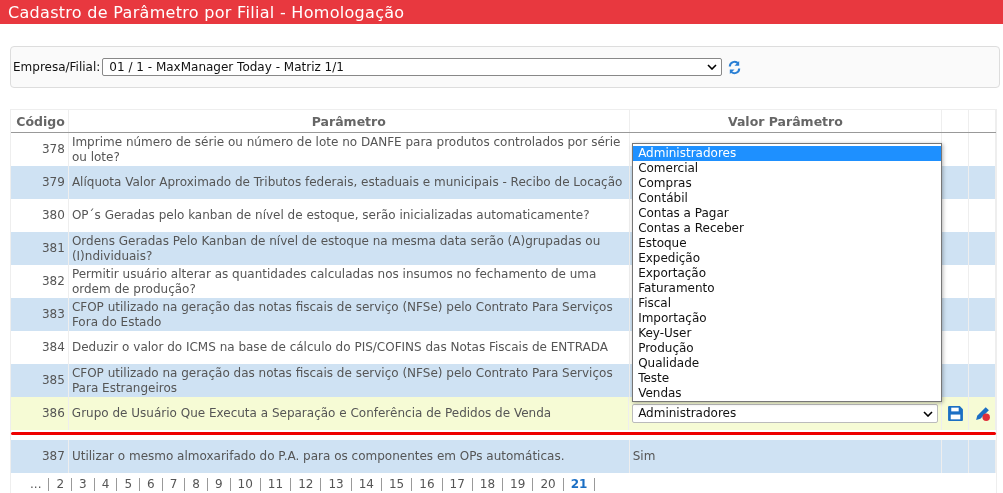 Image resolution: width=1003 pixels, height=493 pixels. What do you see at coordinates (40, 121) in the screenshot?
I see `column-header: Código` at bounding box center [40, 121].